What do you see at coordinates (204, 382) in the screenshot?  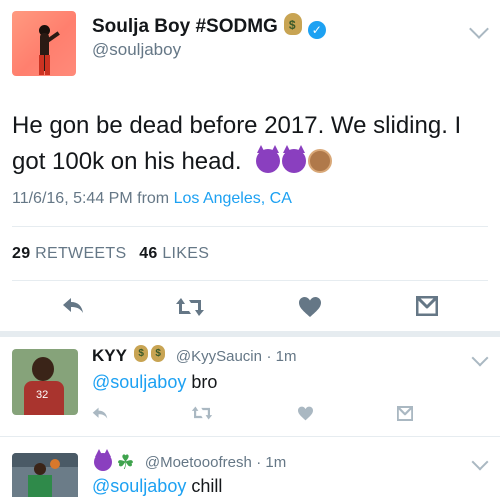 I see `reply-body: bro` at bounding box center [204, 382].